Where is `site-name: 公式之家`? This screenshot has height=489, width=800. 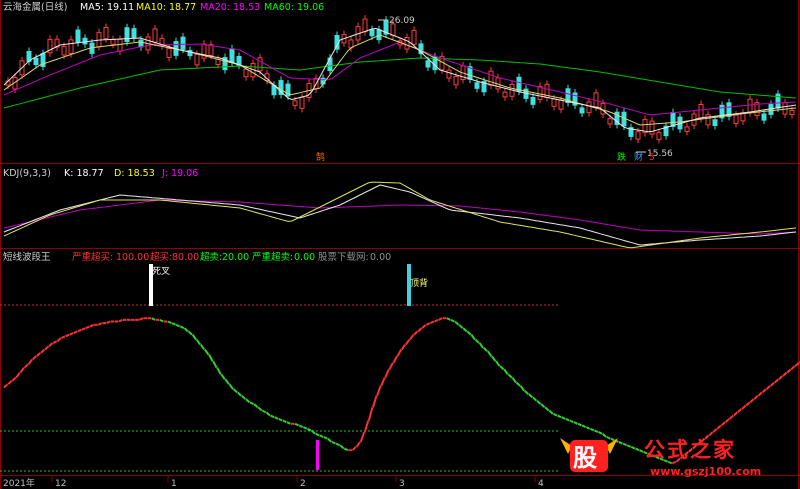
site-name: 公式之家 is located at coordinates (690, 450).